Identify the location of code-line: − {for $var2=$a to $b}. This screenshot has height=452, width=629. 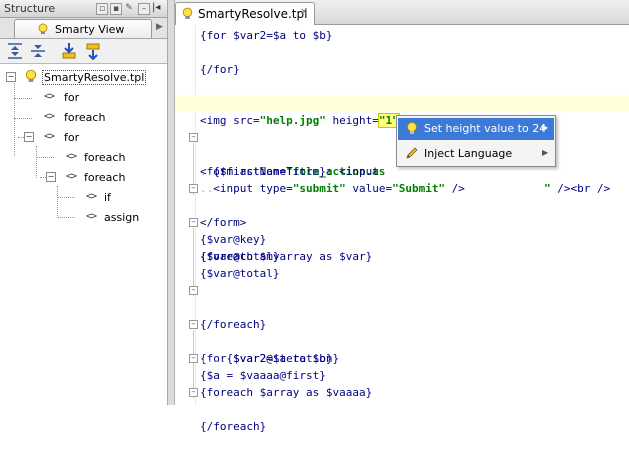
(402, 340).